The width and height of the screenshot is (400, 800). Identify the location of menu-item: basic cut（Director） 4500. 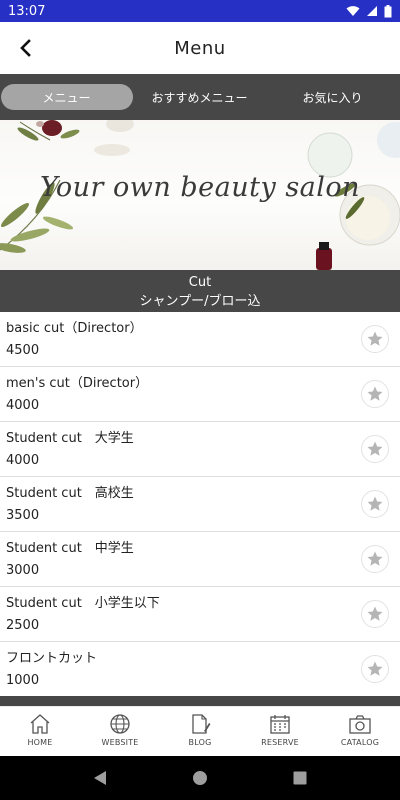
(200, 339).